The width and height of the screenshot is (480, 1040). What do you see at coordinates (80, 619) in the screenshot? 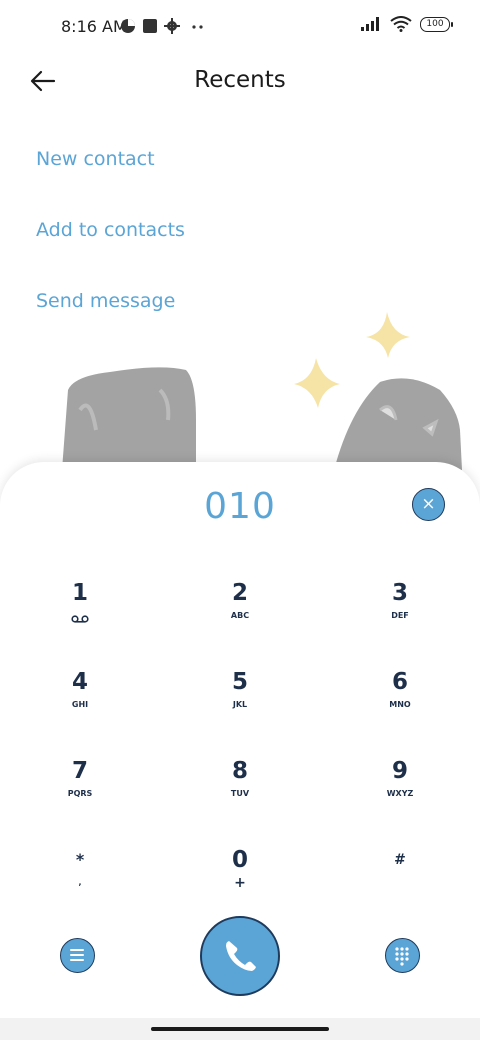
I see `voicemail-icon` at bounding box center [80, 619].